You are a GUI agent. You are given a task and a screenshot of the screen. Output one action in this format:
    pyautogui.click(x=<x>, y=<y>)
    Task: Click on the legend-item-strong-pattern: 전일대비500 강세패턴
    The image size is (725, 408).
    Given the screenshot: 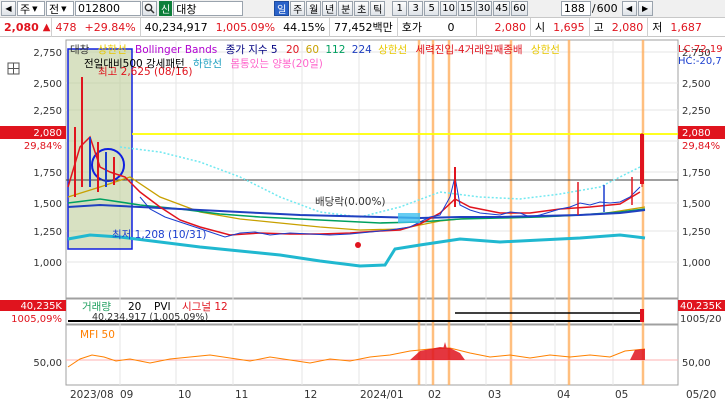 What is the action you would take?
    pyautogui.click(x=134, y=64)
    